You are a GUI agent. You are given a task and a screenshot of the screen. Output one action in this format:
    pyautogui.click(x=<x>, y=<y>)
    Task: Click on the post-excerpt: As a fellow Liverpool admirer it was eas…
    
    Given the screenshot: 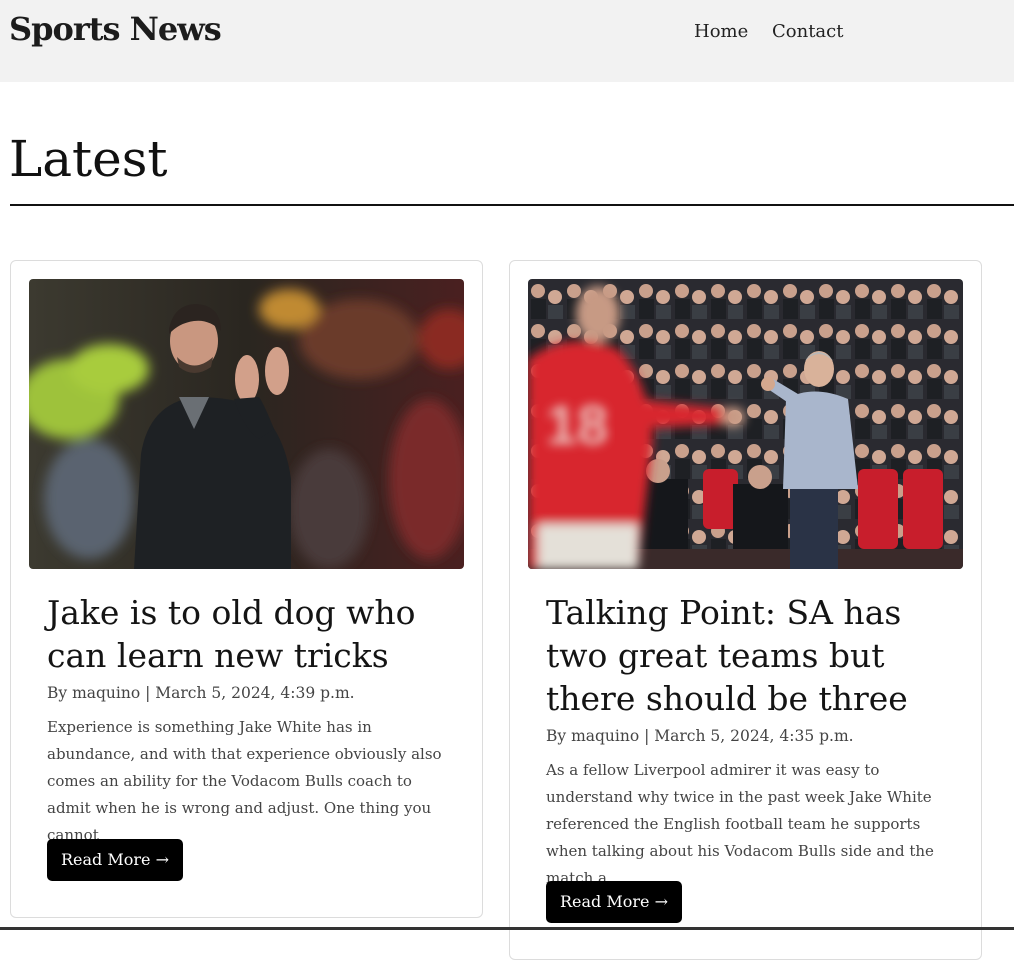 What is the action you would take?
    pyautogui.click(x=740, y=824)
    